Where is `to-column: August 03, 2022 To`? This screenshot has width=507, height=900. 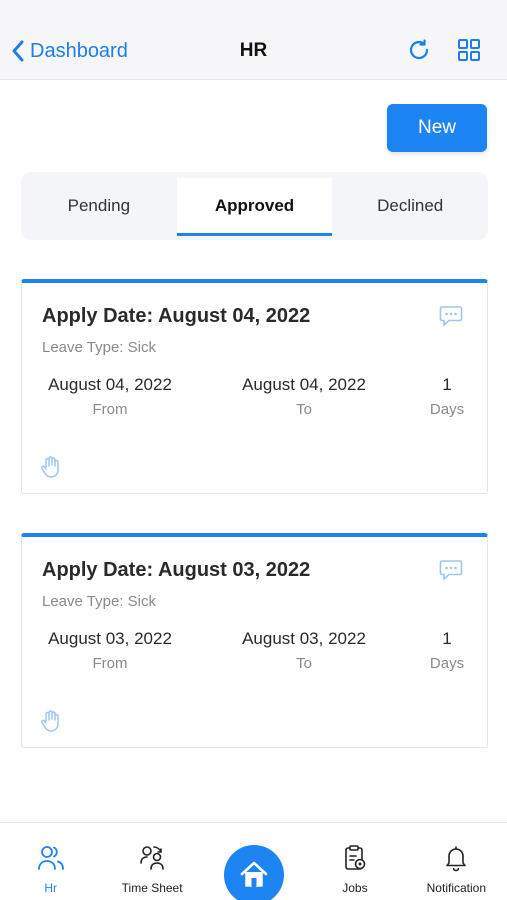 to-column: August 03, 2022 To is located at coordinates (304, 650).